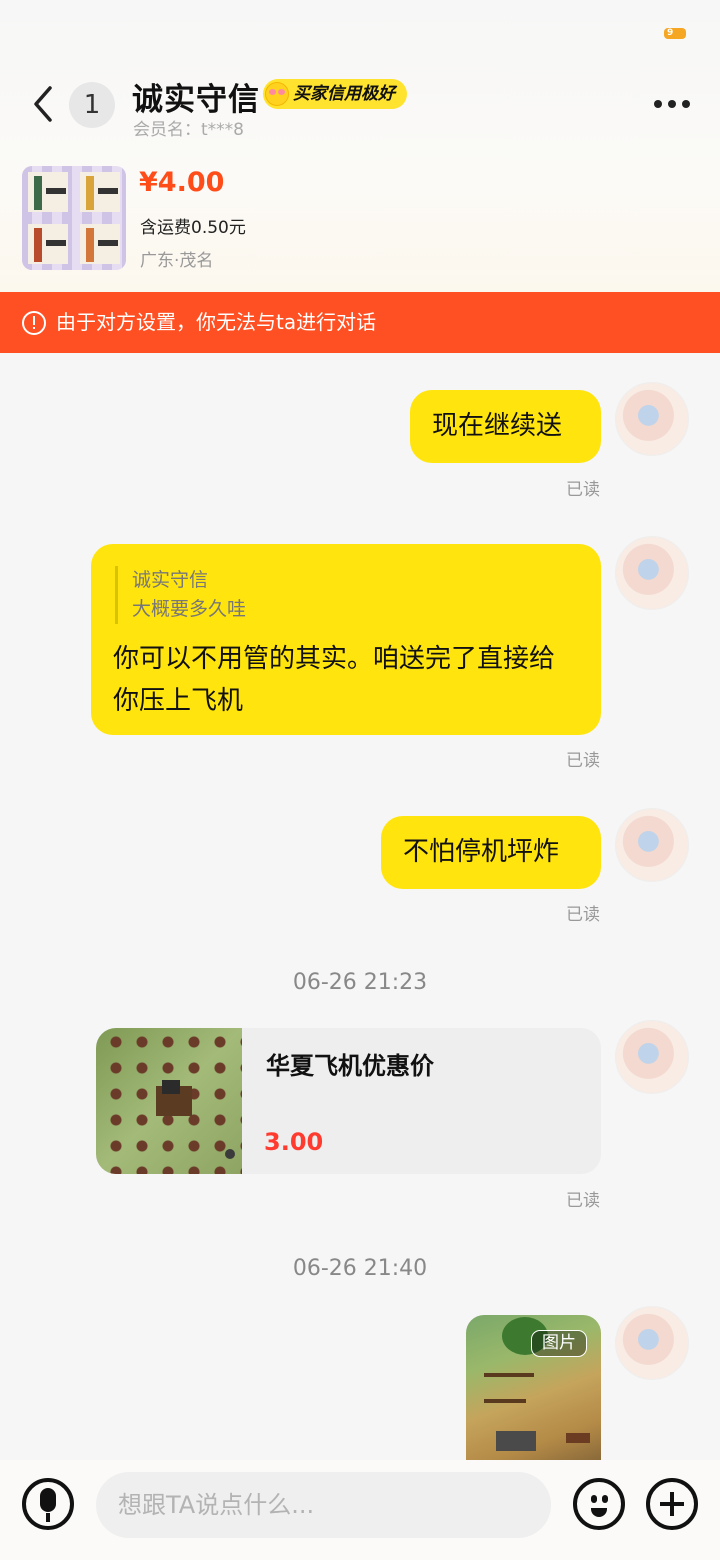 This screenshot has height=1560, width=720. I want to click on message-bubble: 现在继续送, so click(505, 426).